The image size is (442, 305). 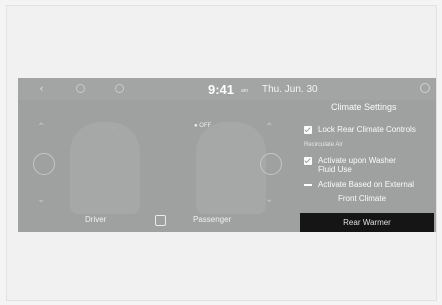 What do you see at coordinates (366, 184) in the screenshot?
I see `external-air-label: Activate Based on External` at bounding box center [366, 184].